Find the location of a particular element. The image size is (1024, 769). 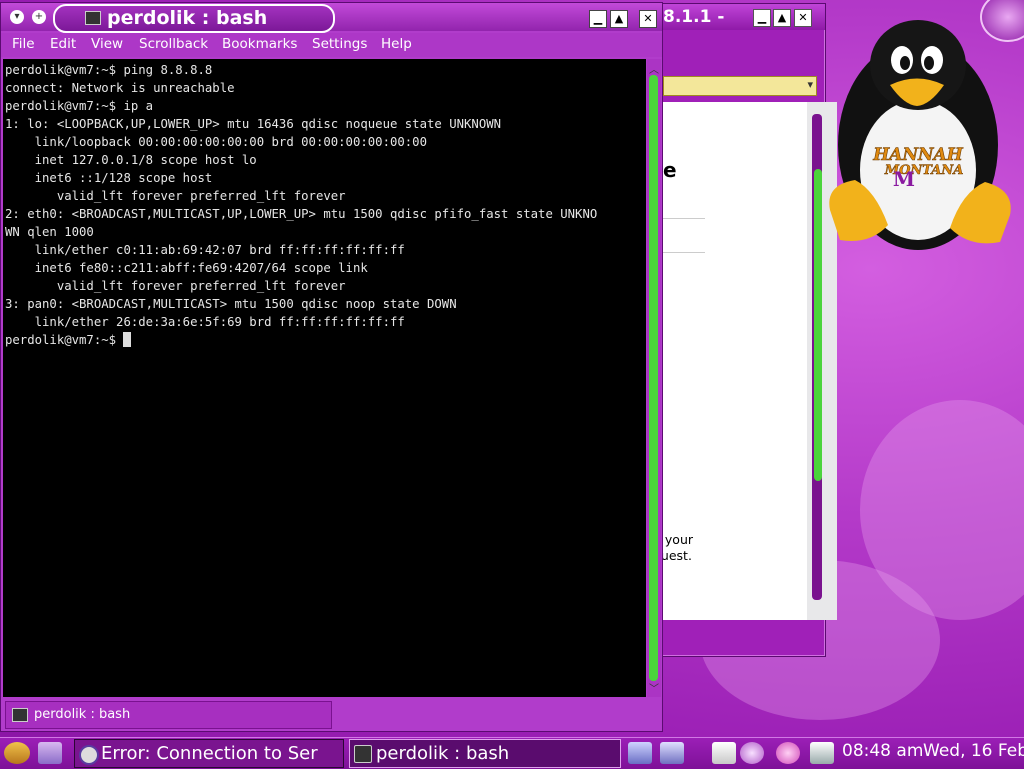

chevron-down-icon: ▾ is located at coordinates (810, 84).